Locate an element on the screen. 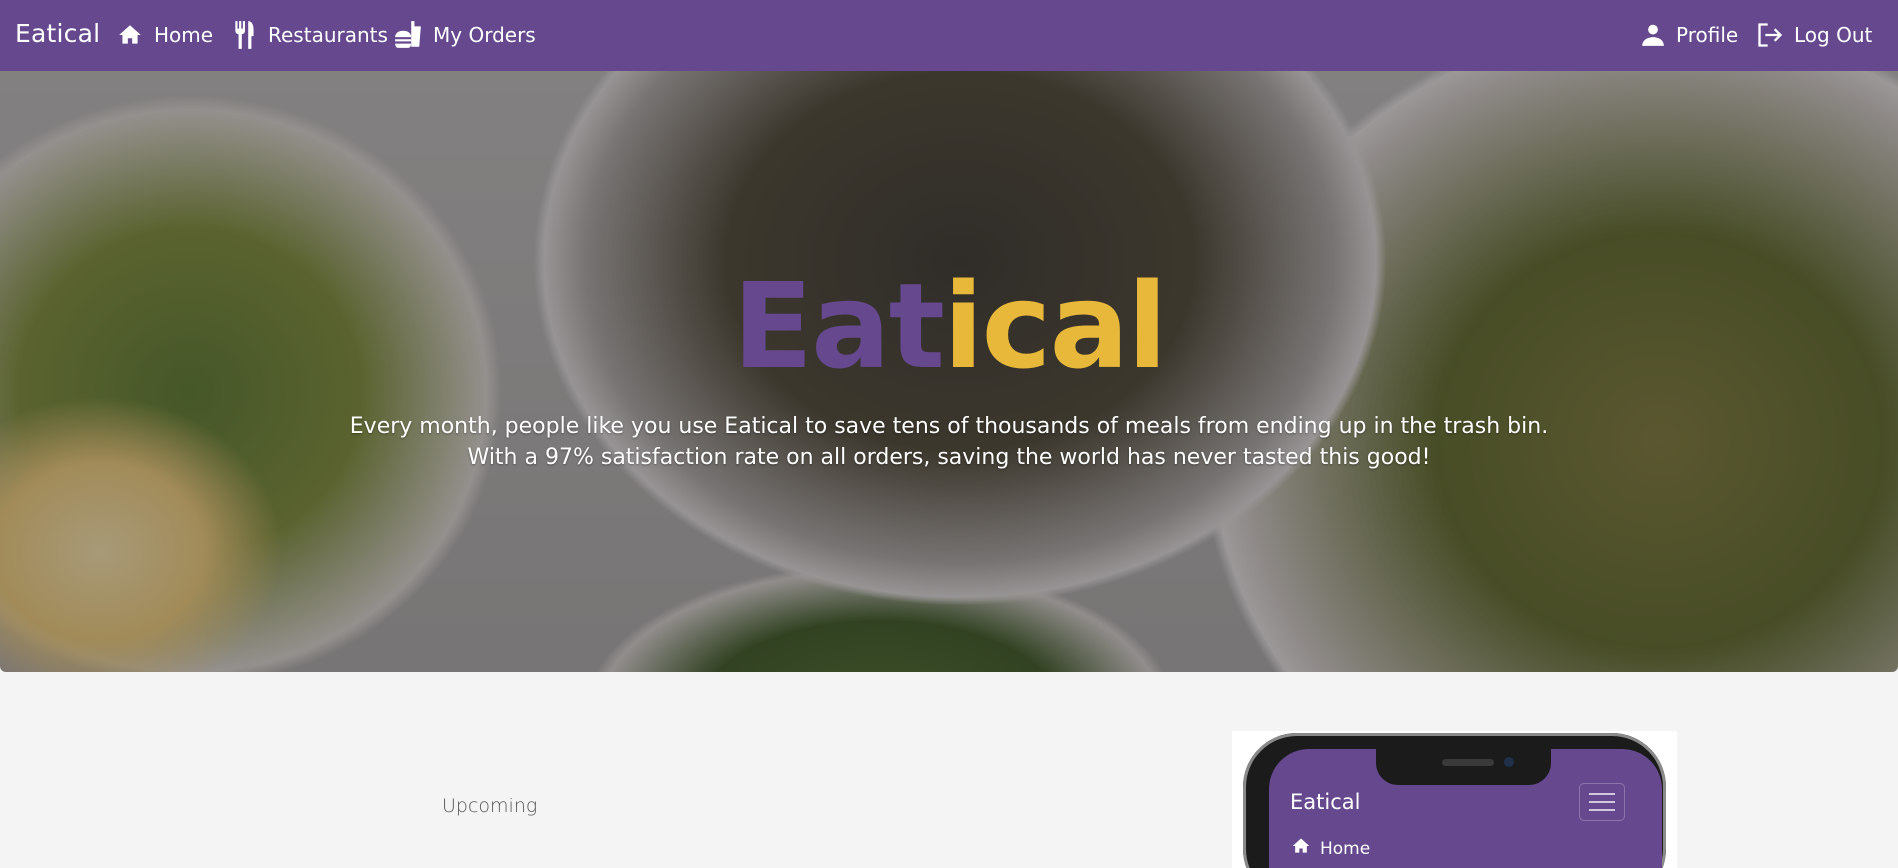 This screenshot has height=868, width=1898. nav-logout-label: Log Out is located at coordinates (1833, 35).